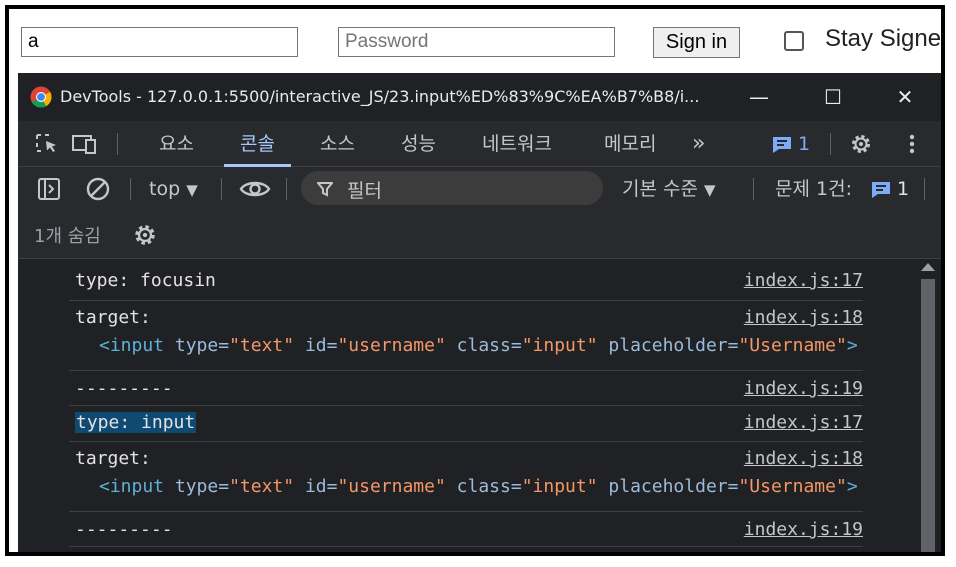  Describe the element at coordinates (903, 189) in the screenshot. I see `issues-count: 1` at that location.